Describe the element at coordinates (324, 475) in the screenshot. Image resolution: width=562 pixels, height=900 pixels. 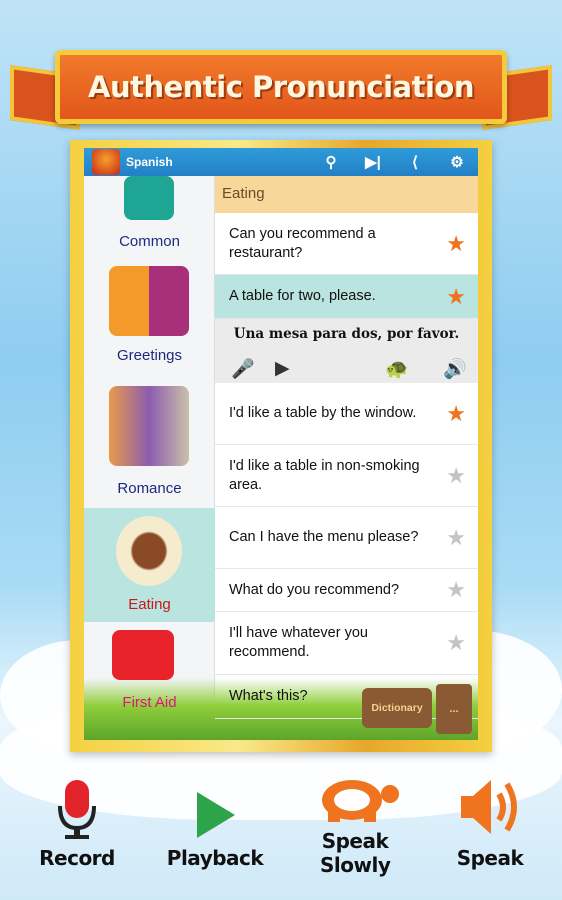
I see `phrase-text: I'd like a table in non-smoking area.` at that location.